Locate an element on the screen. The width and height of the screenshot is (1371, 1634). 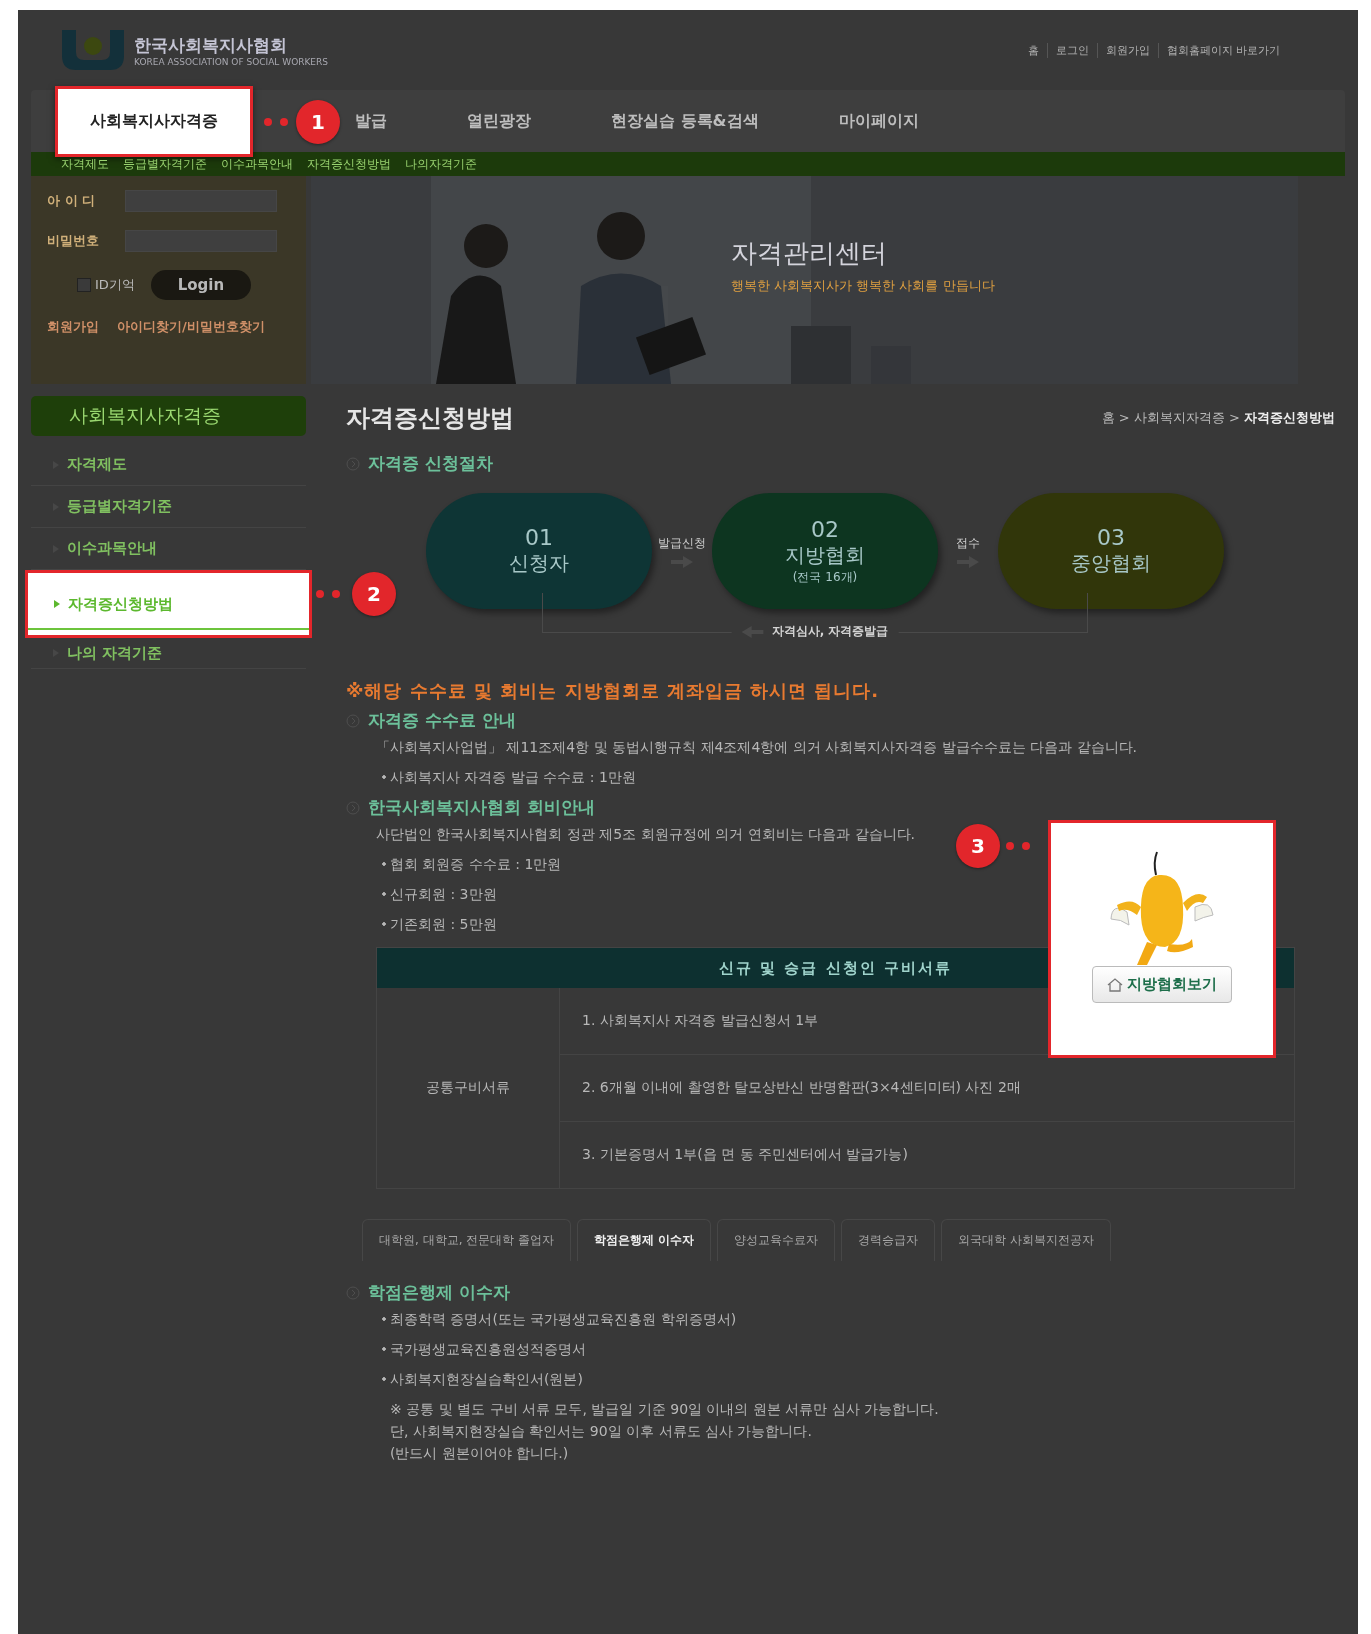
tab: 대학원, 대학교, 전문대학 졸업자 is located at coordinates (467, 1240).